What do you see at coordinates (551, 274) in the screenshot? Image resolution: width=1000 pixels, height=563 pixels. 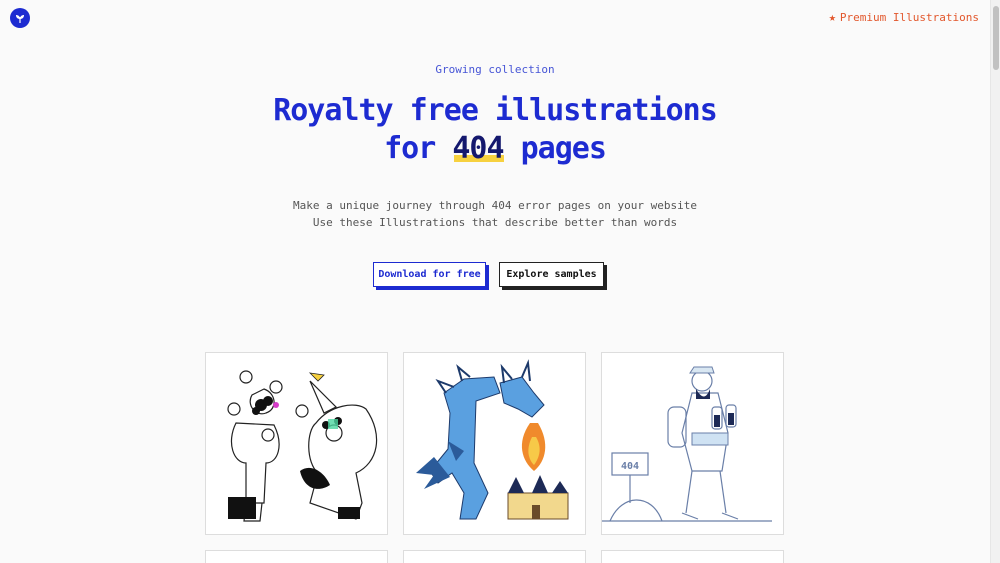 I see `explore-samples-button: Explore samples` at bounding box center [551, 274].